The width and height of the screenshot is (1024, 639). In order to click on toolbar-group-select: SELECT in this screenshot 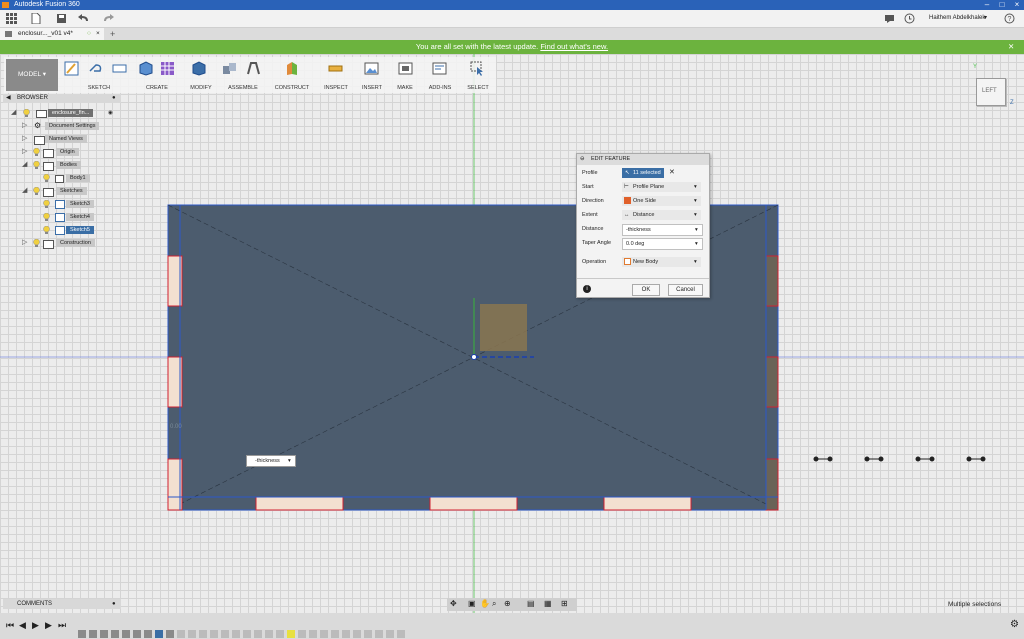, I will do `click(478, 75)`.